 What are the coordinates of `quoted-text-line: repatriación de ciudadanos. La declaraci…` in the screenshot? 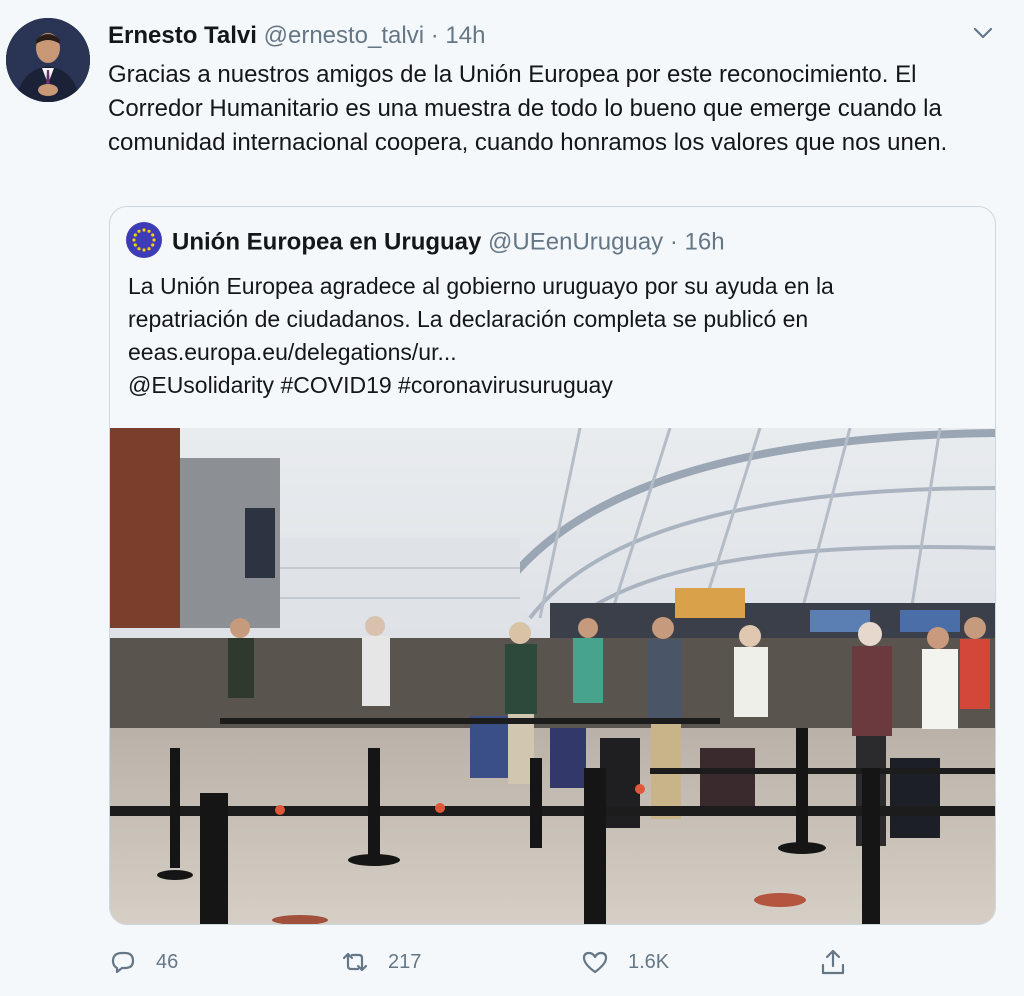 It's located at (468, 319).